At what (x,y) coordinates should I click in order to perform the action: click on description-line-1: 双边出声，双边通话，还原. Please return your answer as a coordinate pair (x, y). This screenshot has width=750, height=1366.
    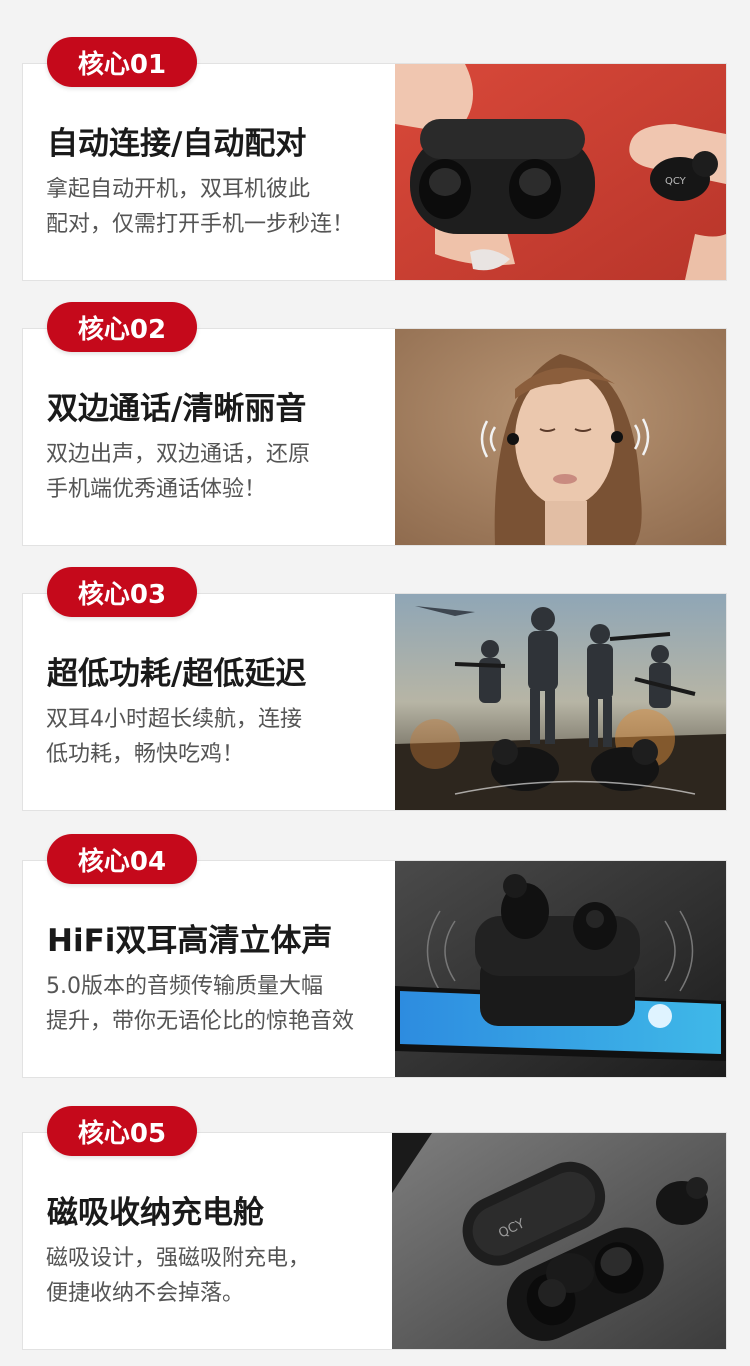
    Looking at the image, I should click on (178, 454).